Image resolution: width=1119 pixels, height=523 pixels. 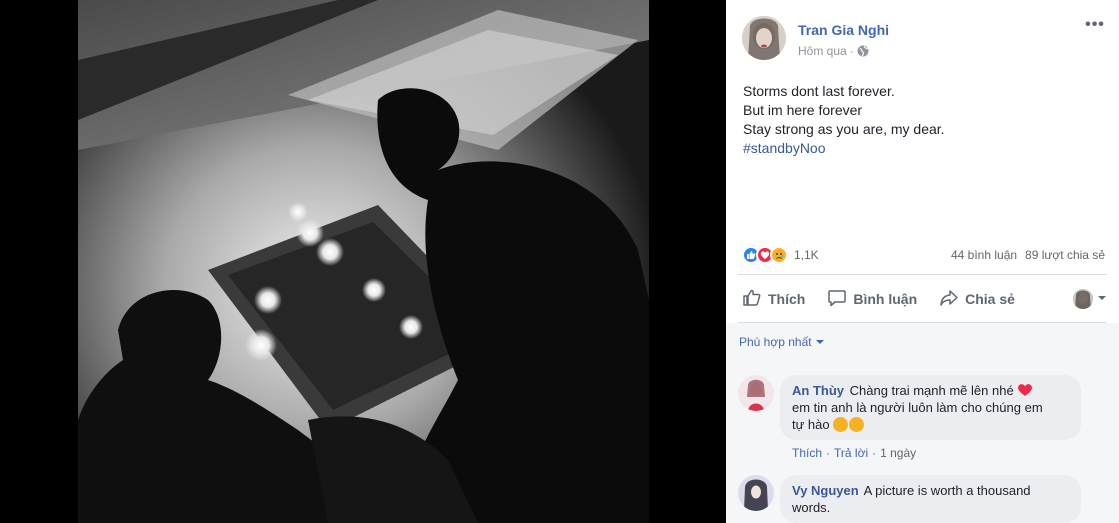 I want to click on post-meta: Hôm qua ·, so click(x=833, y=51).